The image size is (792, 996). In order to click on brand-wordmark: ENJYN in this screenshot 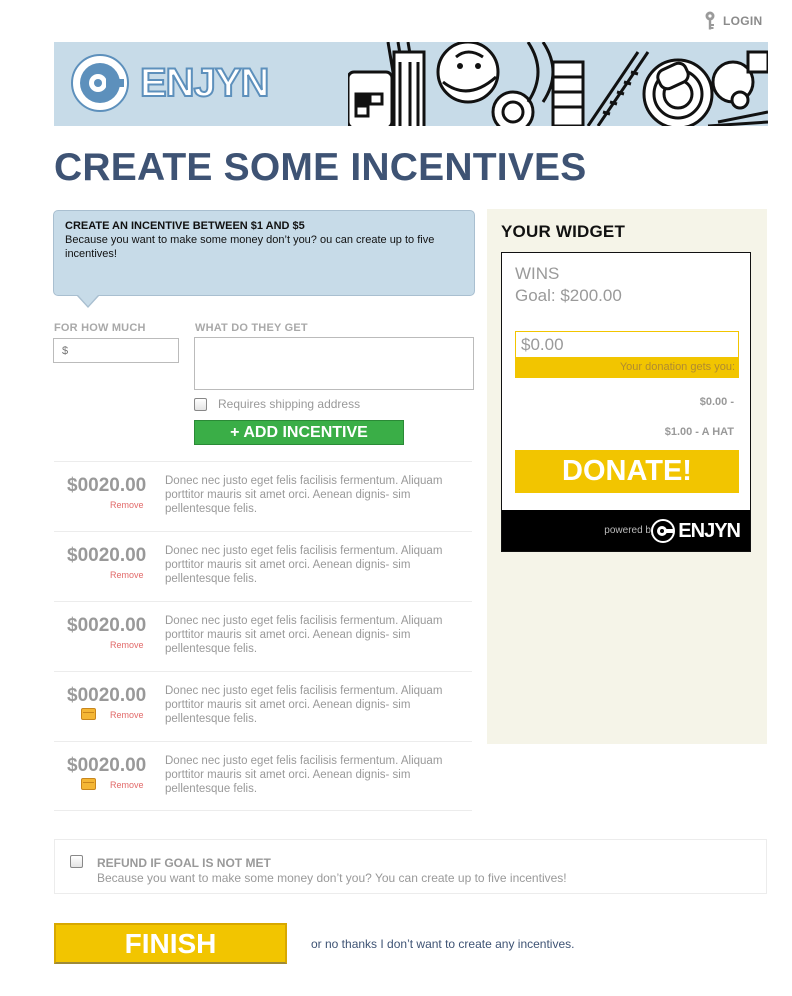, I will do `click(204, 83)`.